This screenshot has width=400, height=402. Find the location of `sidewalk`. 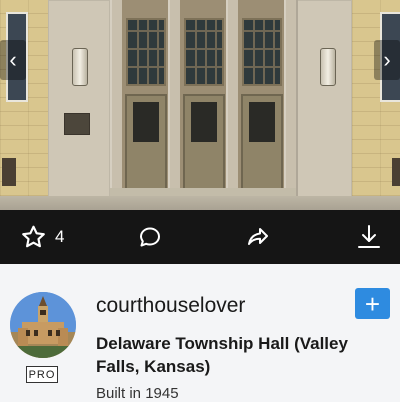

sidewalk is located at coordinates (200, 203).